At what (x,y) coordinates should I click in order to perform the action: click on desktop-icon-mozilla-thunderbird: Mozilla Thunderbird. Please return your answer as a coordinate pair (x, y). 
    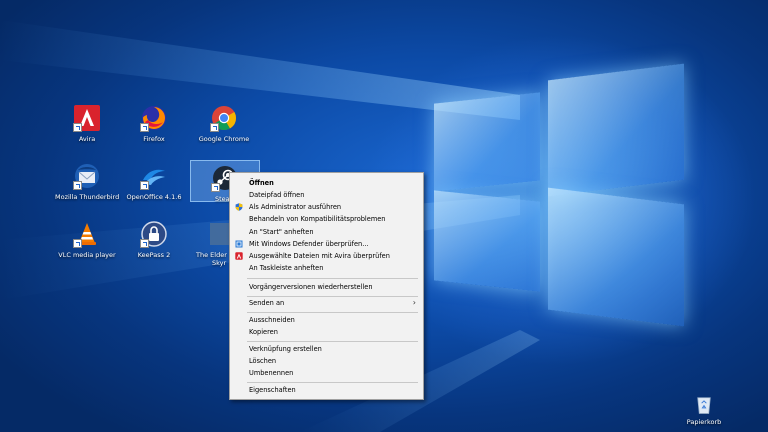
    Looking at the image, I should click on (87, 181).